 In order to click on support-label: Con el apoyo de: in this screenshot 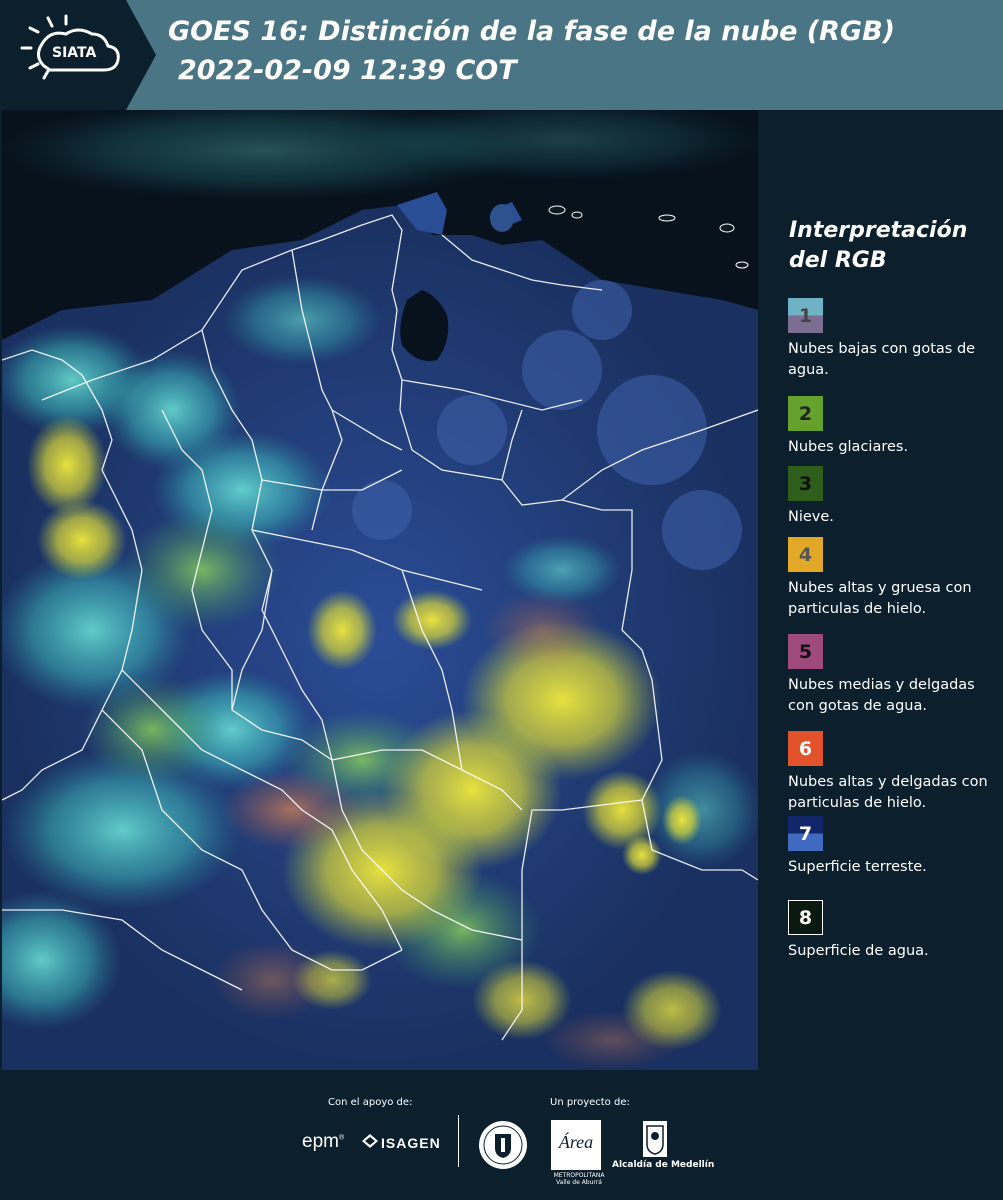, I will do `click(370, 1102)`.